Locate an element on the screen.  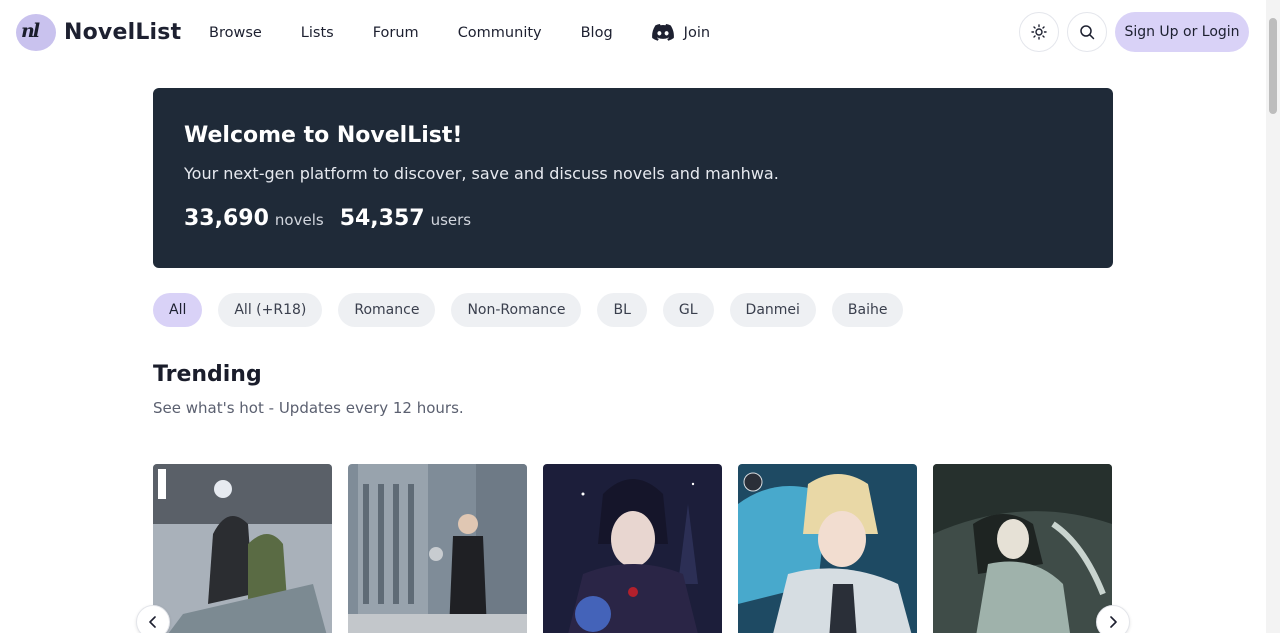
main-nav: Browse Lists Forum Community Blog Join is located at coordinates (459, 32).